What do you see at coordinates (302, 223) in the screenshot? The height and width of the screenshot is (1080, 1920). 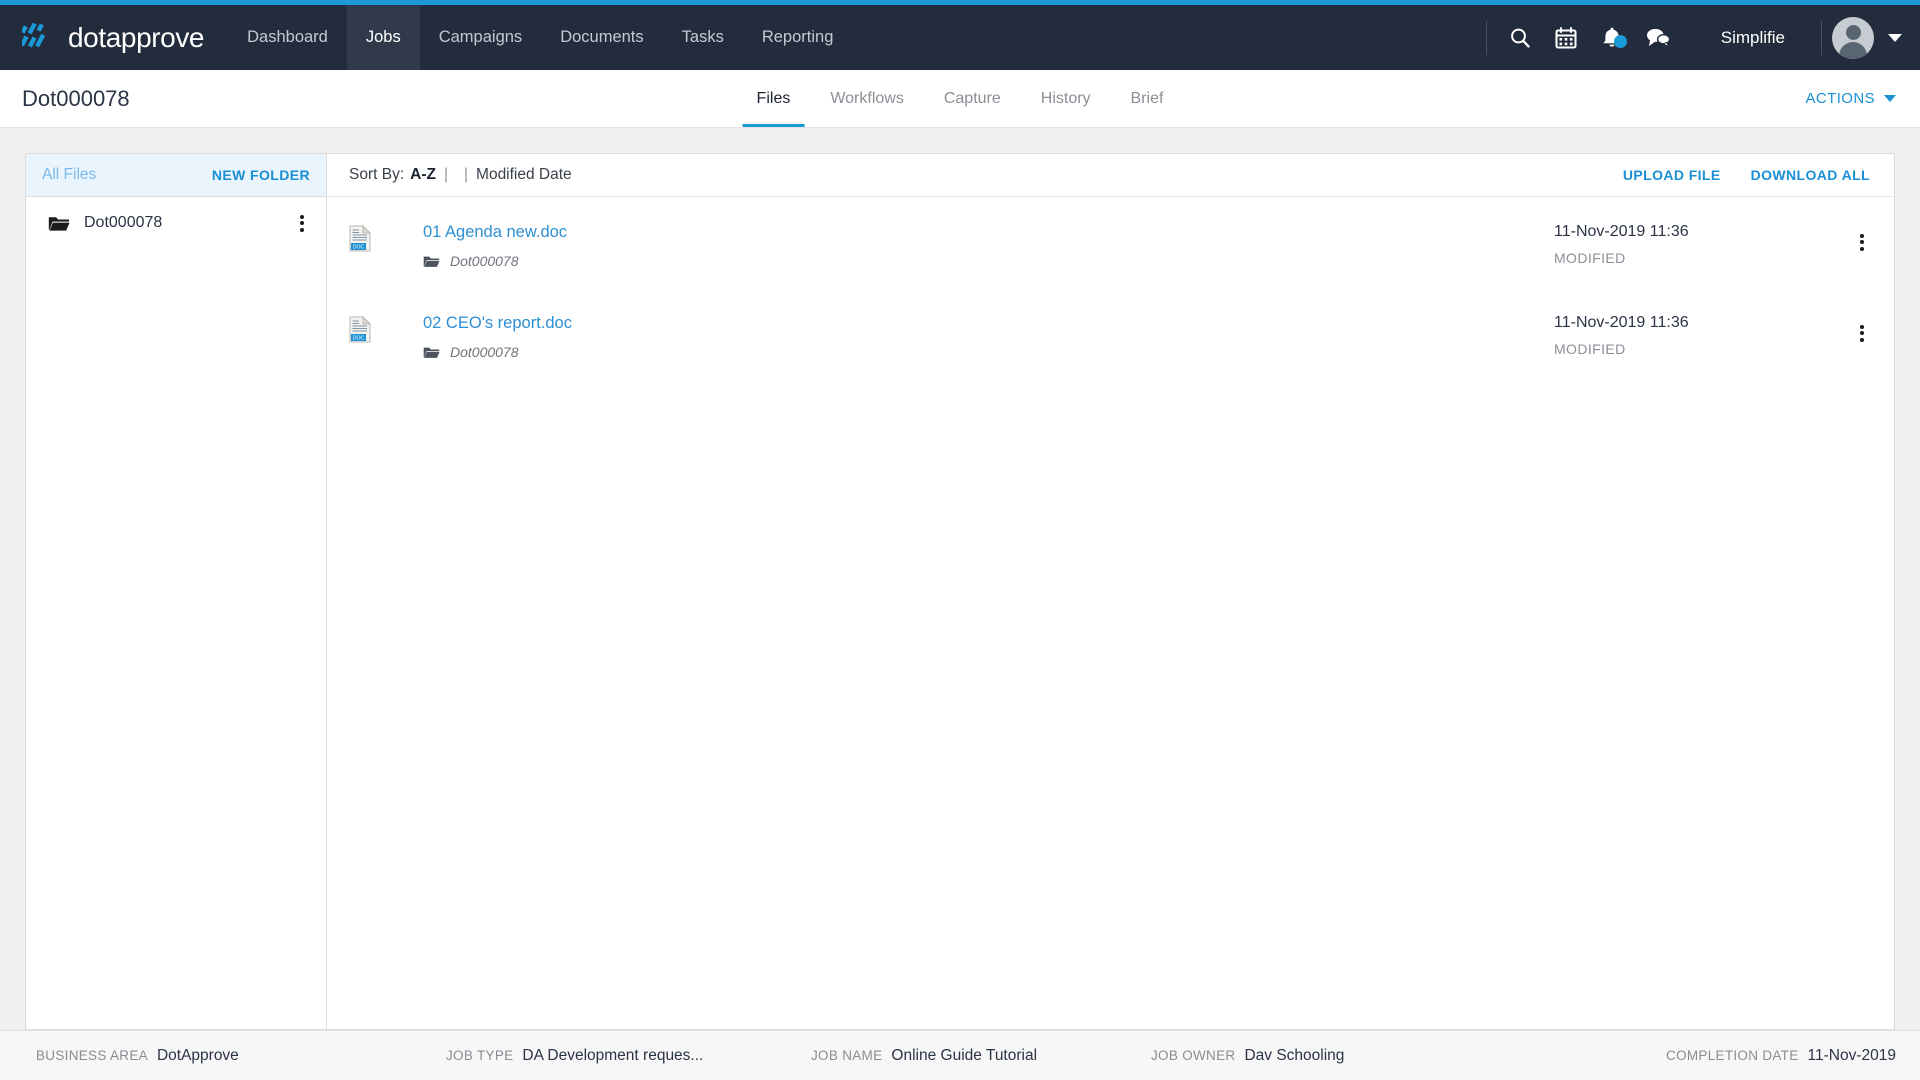 I see `sidebar-folder-kebab-menu-icon` at bounding box center [302, 223].